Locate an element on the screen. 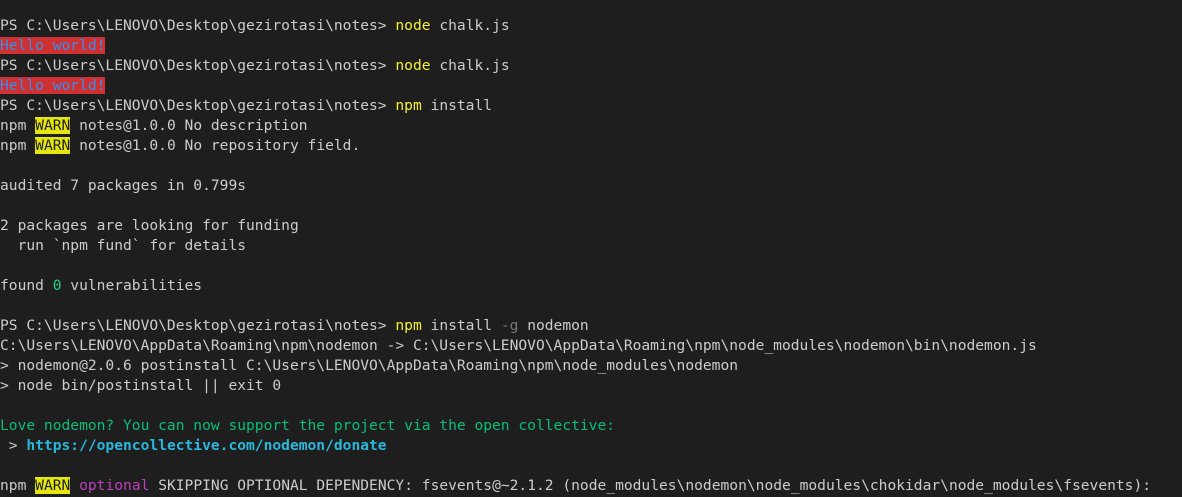 The height and width of the screenshot is (497, 1182). terminal-text: 0 is located at coordinates (57, 285).